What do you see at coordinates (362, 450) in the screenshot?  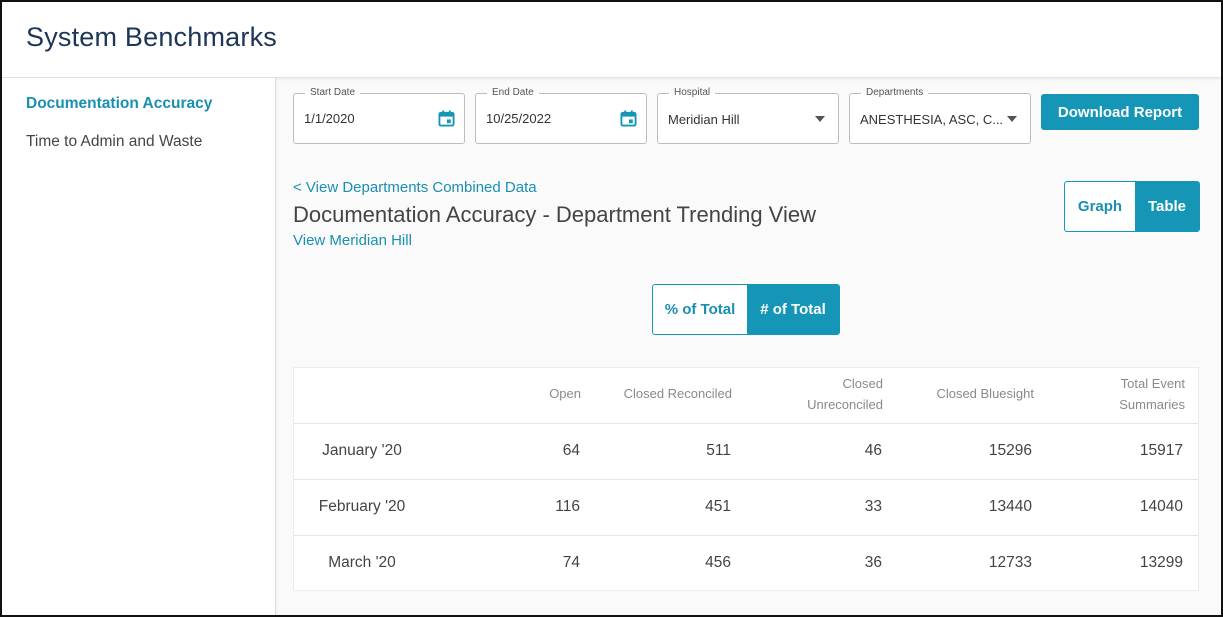 I see `row-month: January '20` at bounding box center [362, 450].